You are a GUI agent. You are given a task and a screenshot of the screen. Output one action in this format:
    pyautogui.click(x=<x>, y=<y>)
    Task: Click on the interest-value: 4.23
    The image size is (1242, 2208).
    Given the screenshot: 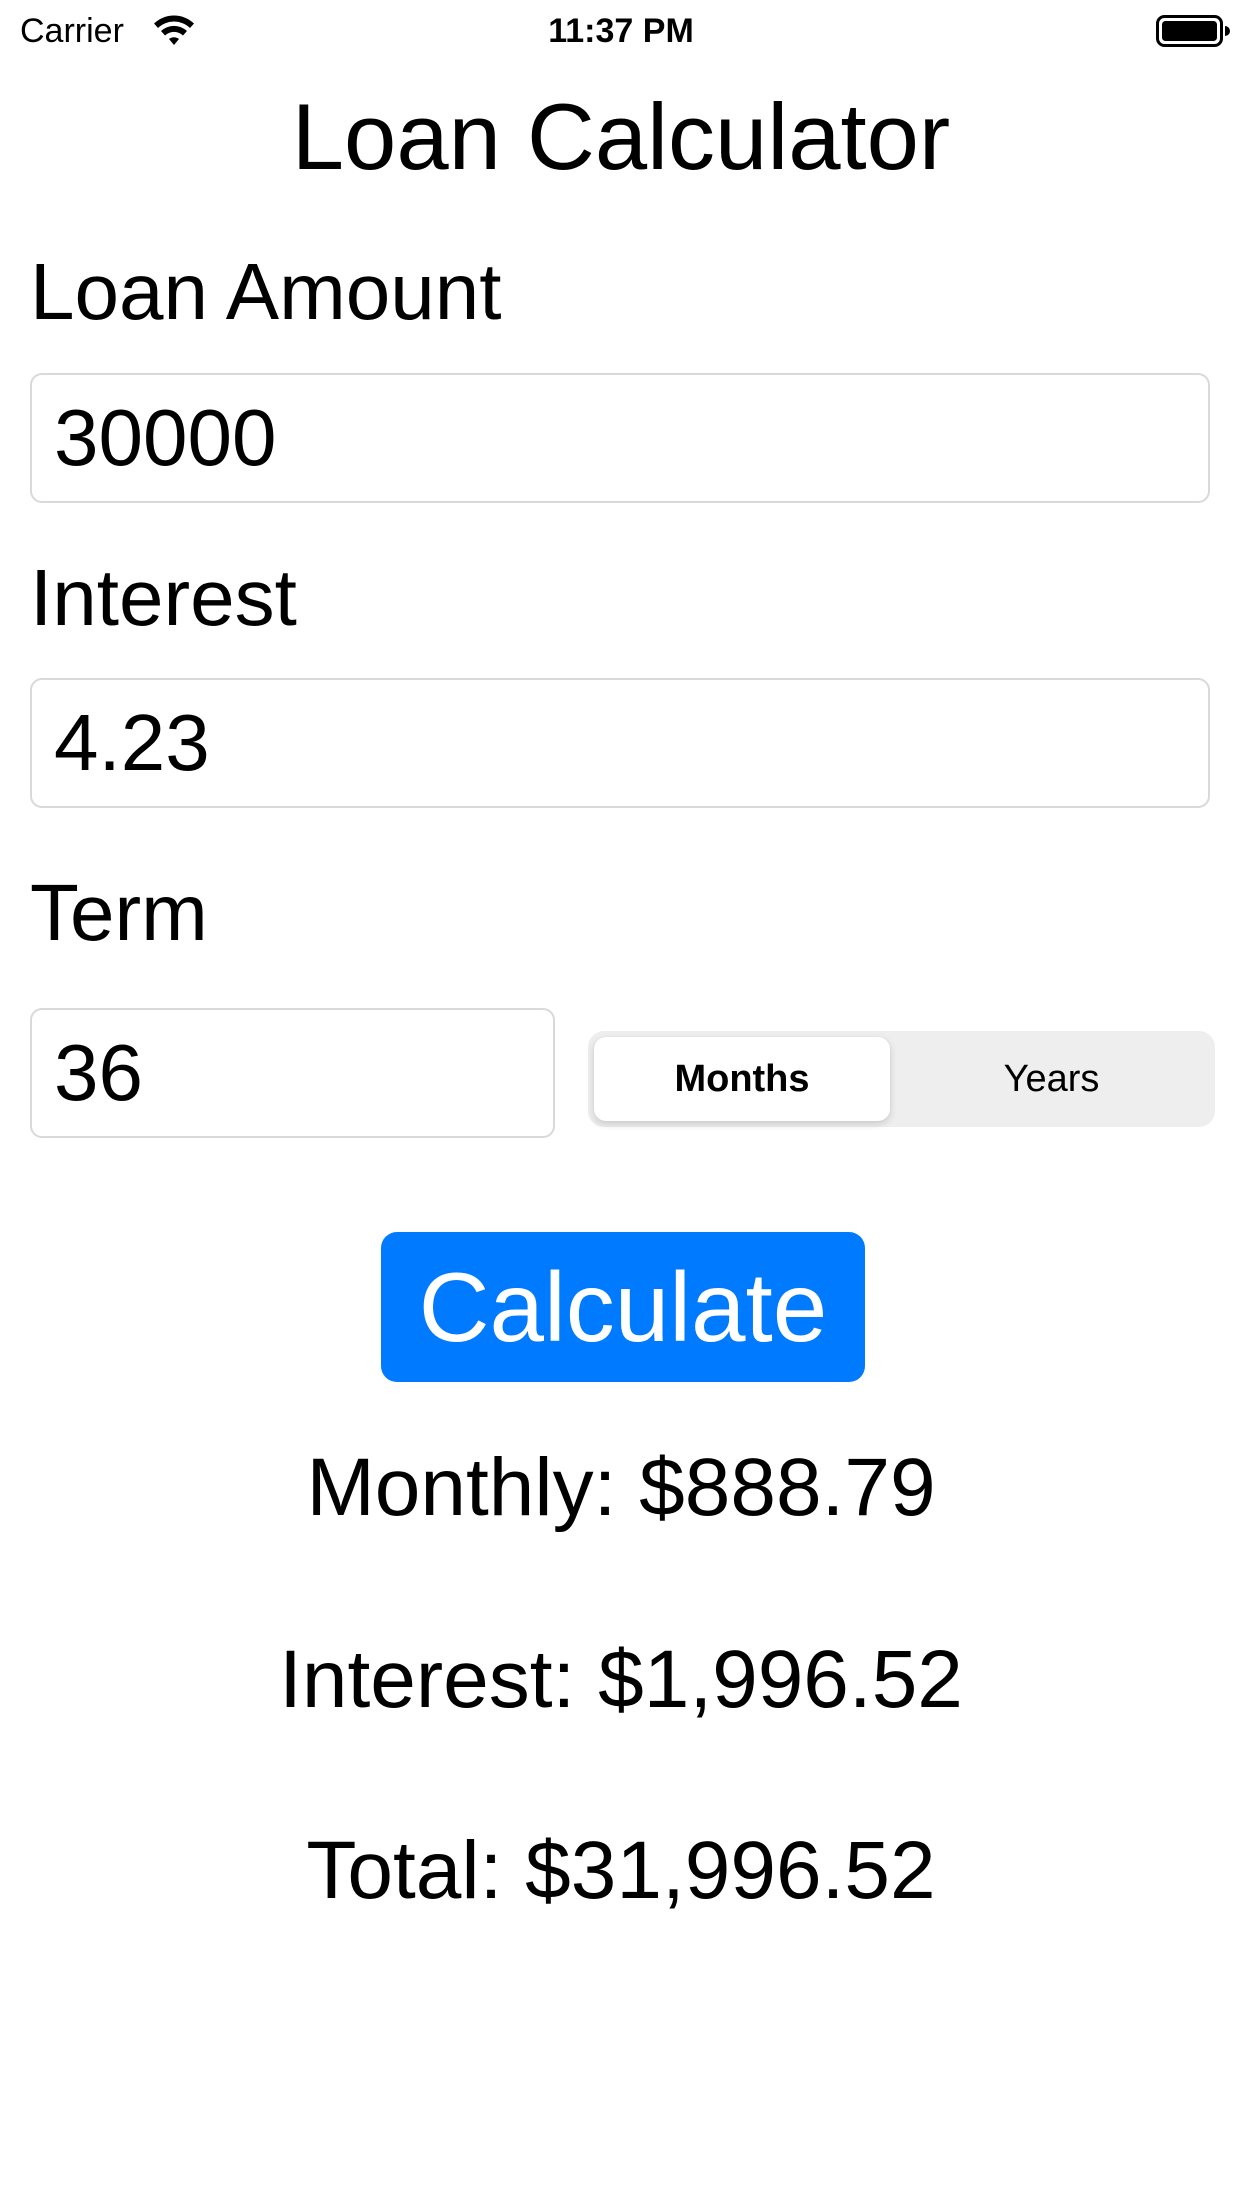 What is the action you would take?
    pyautogui.click(x=132, y=742)
    